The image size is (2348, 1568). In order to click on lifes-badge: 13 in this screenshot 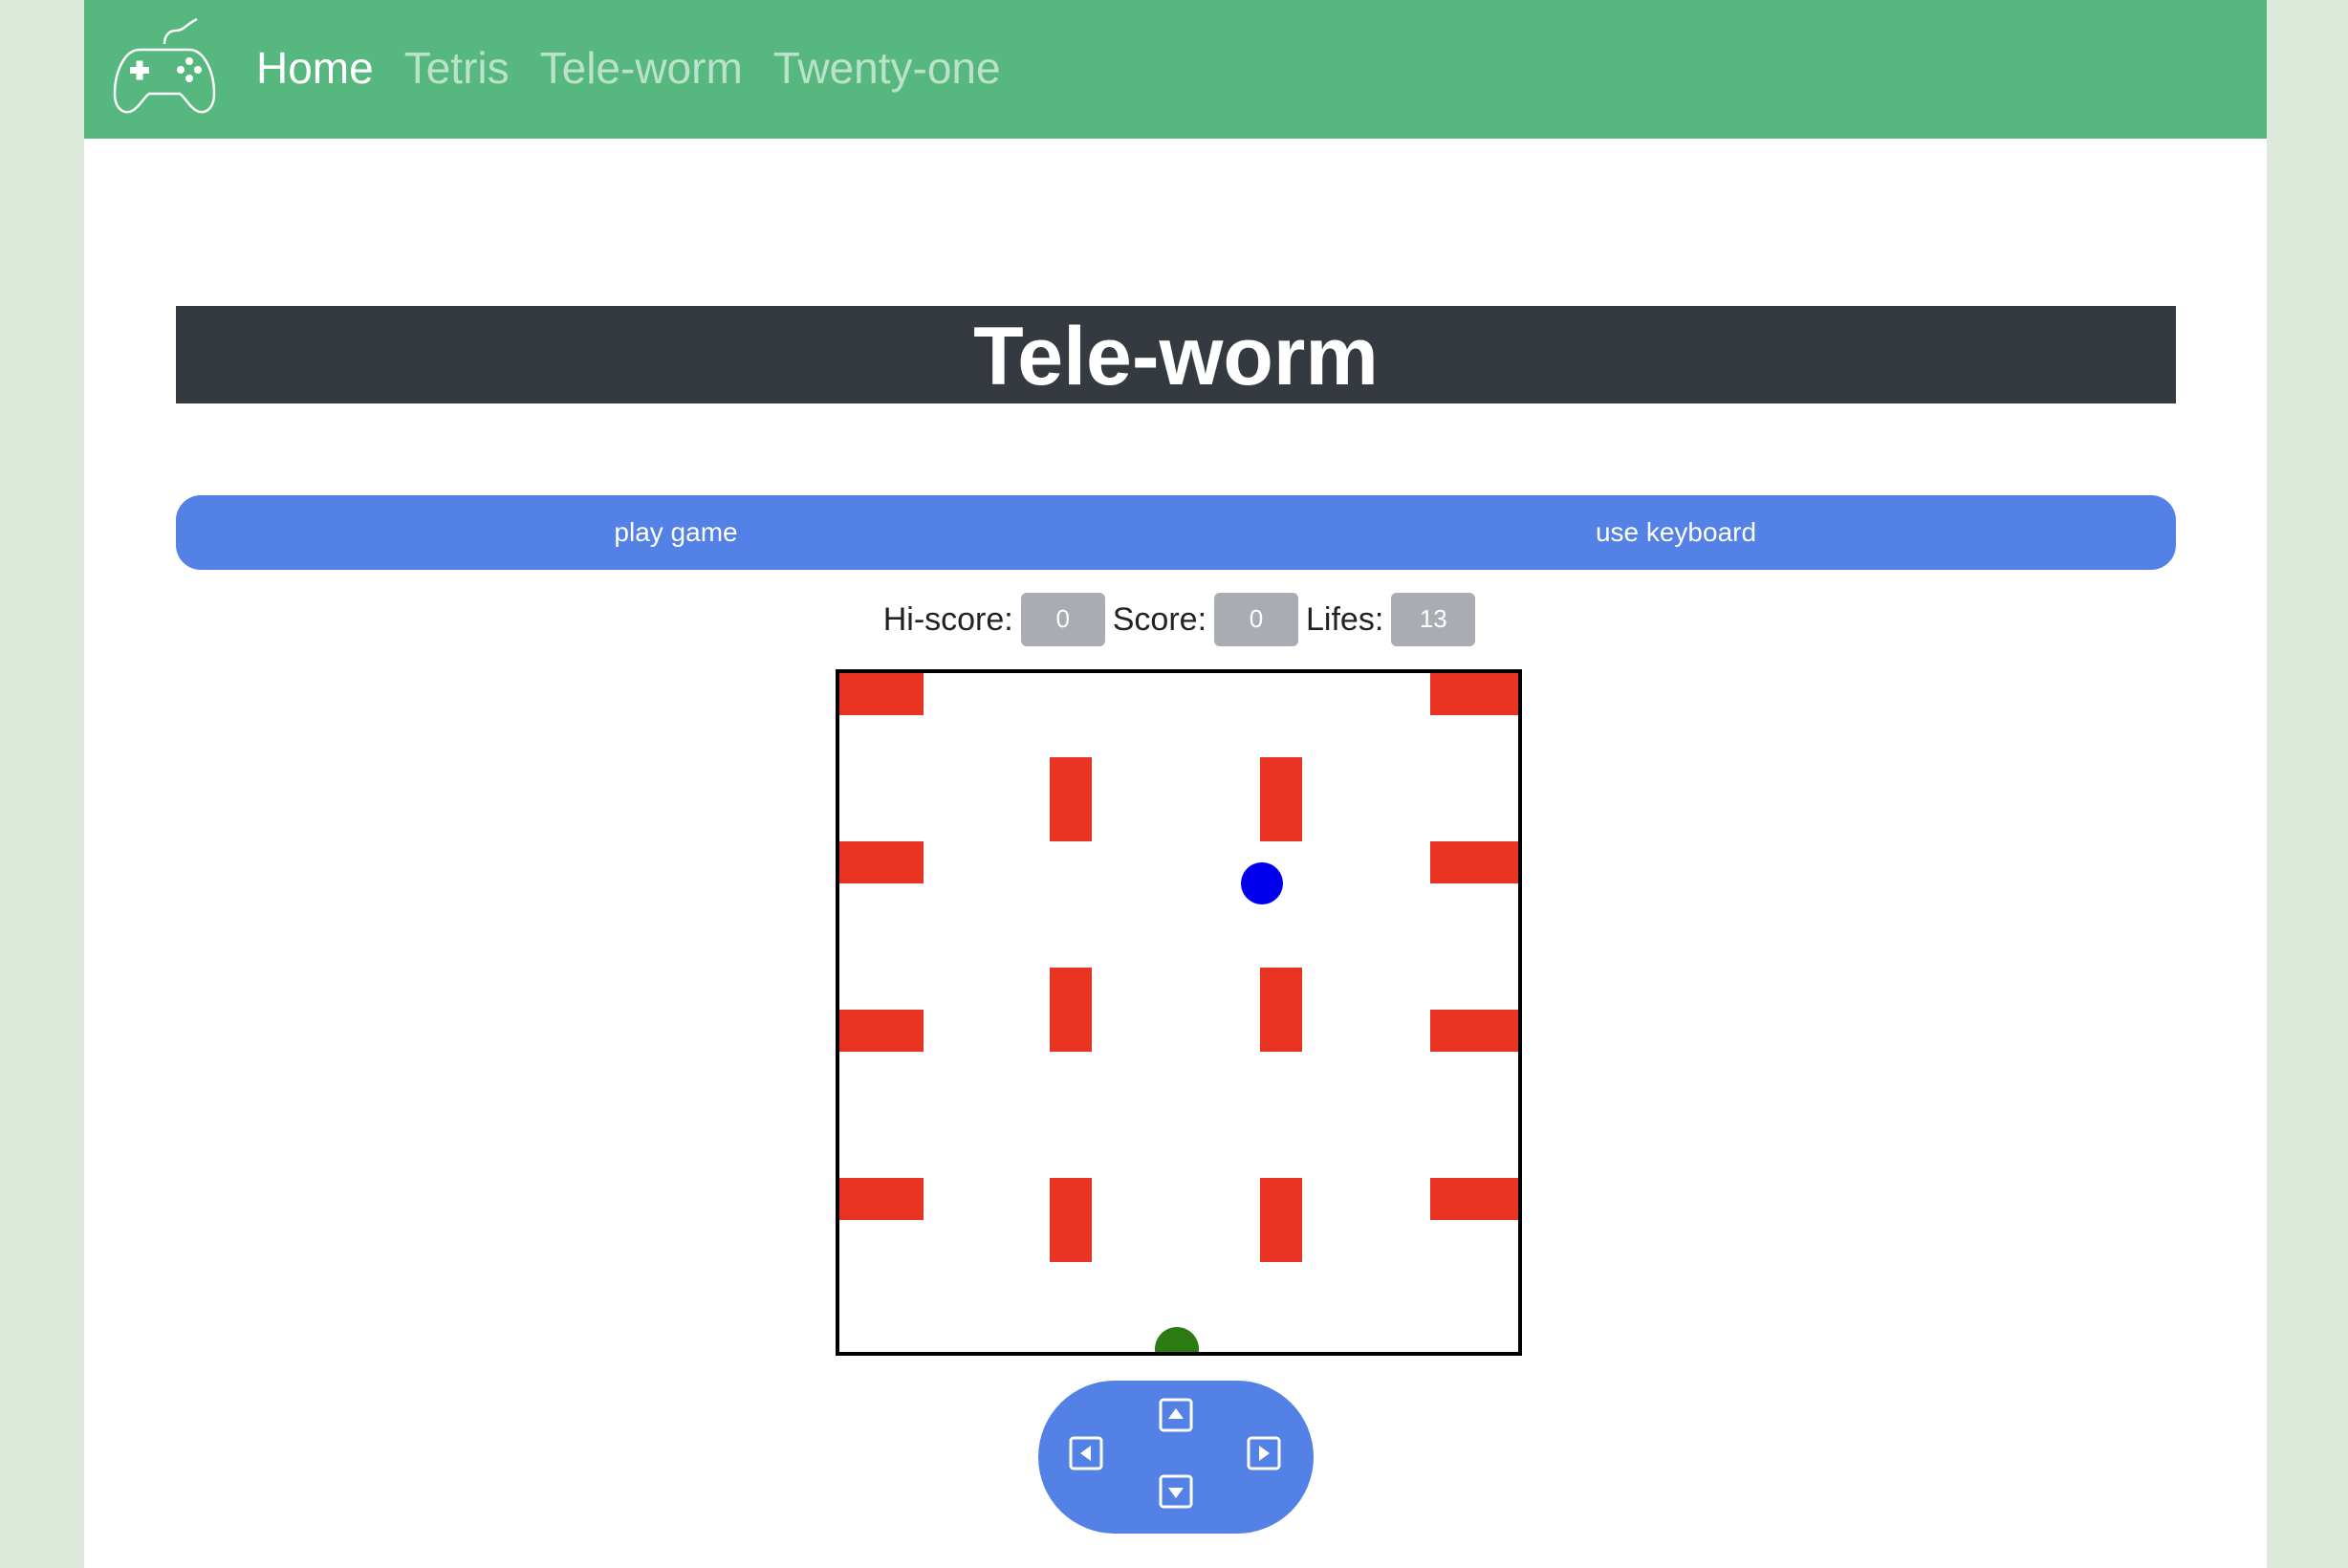, I will do `click(1433, 619)`.